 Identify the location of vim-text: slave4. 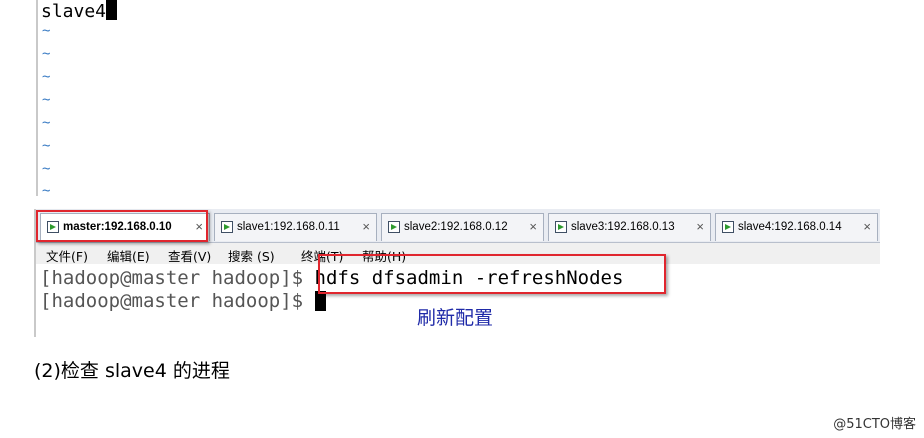
(74, 11).